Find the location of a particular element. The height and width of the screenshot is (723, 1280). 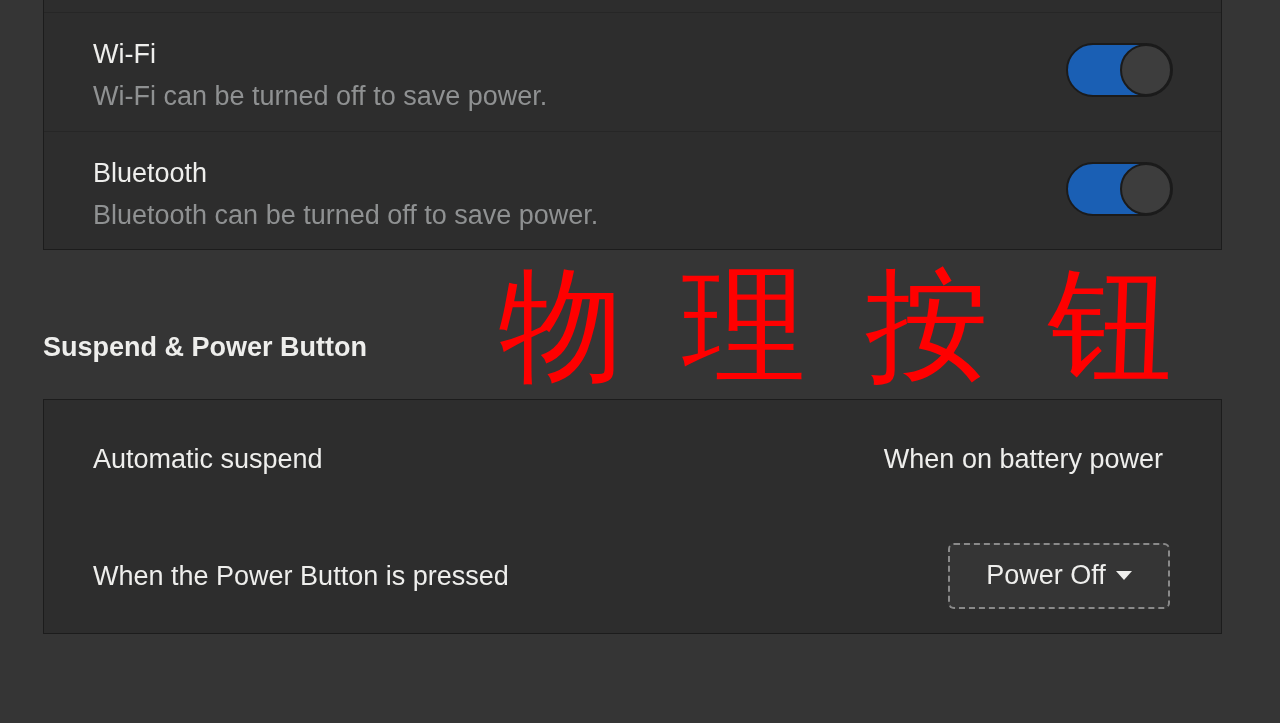

setting-label: Automatic suspend is located at coordinates (208, 459).